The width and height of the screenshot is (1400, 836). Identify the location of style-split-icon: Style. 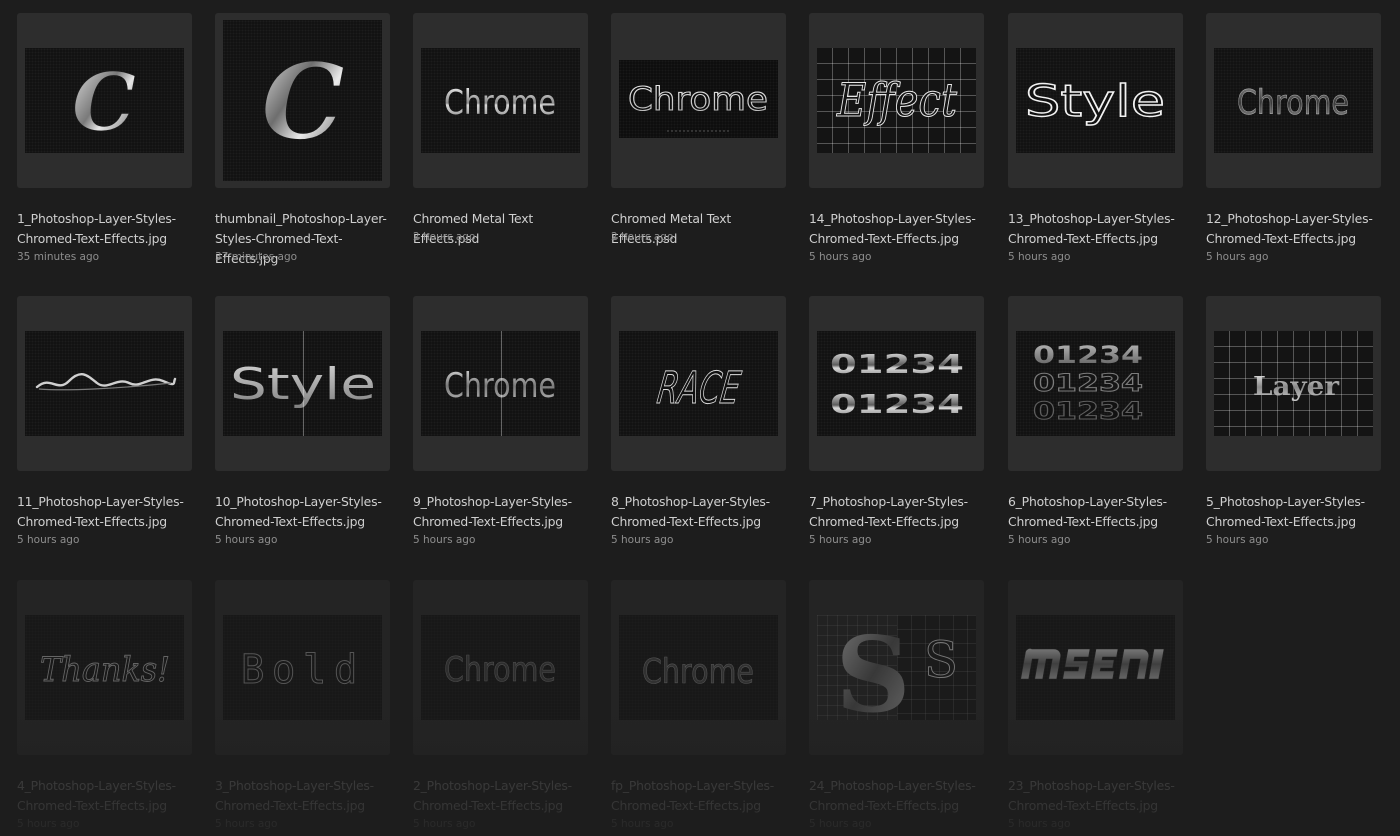
(303, 384).